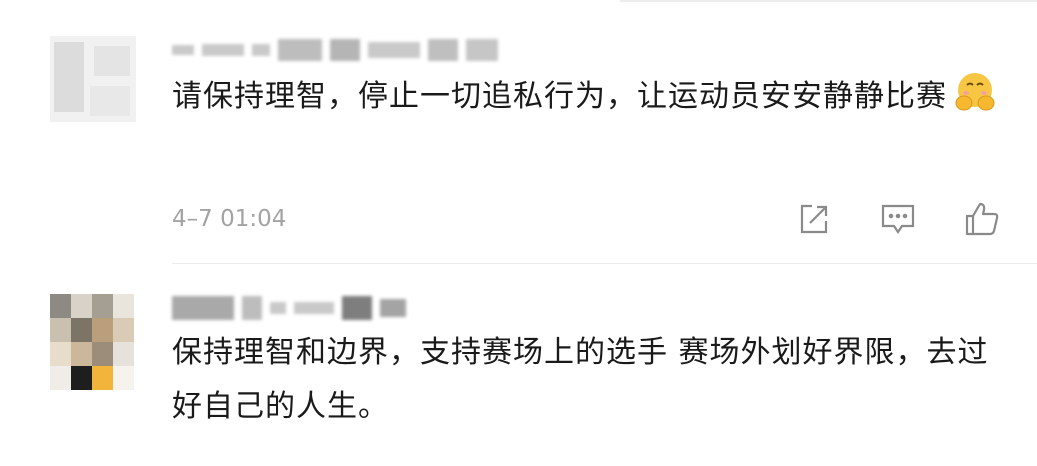 This screenshot has height=466, width=1037. Describe the element at coordinates (229, 219) in the screenshot. I see `comment-timestamp: 4–7 01:04` at that location.